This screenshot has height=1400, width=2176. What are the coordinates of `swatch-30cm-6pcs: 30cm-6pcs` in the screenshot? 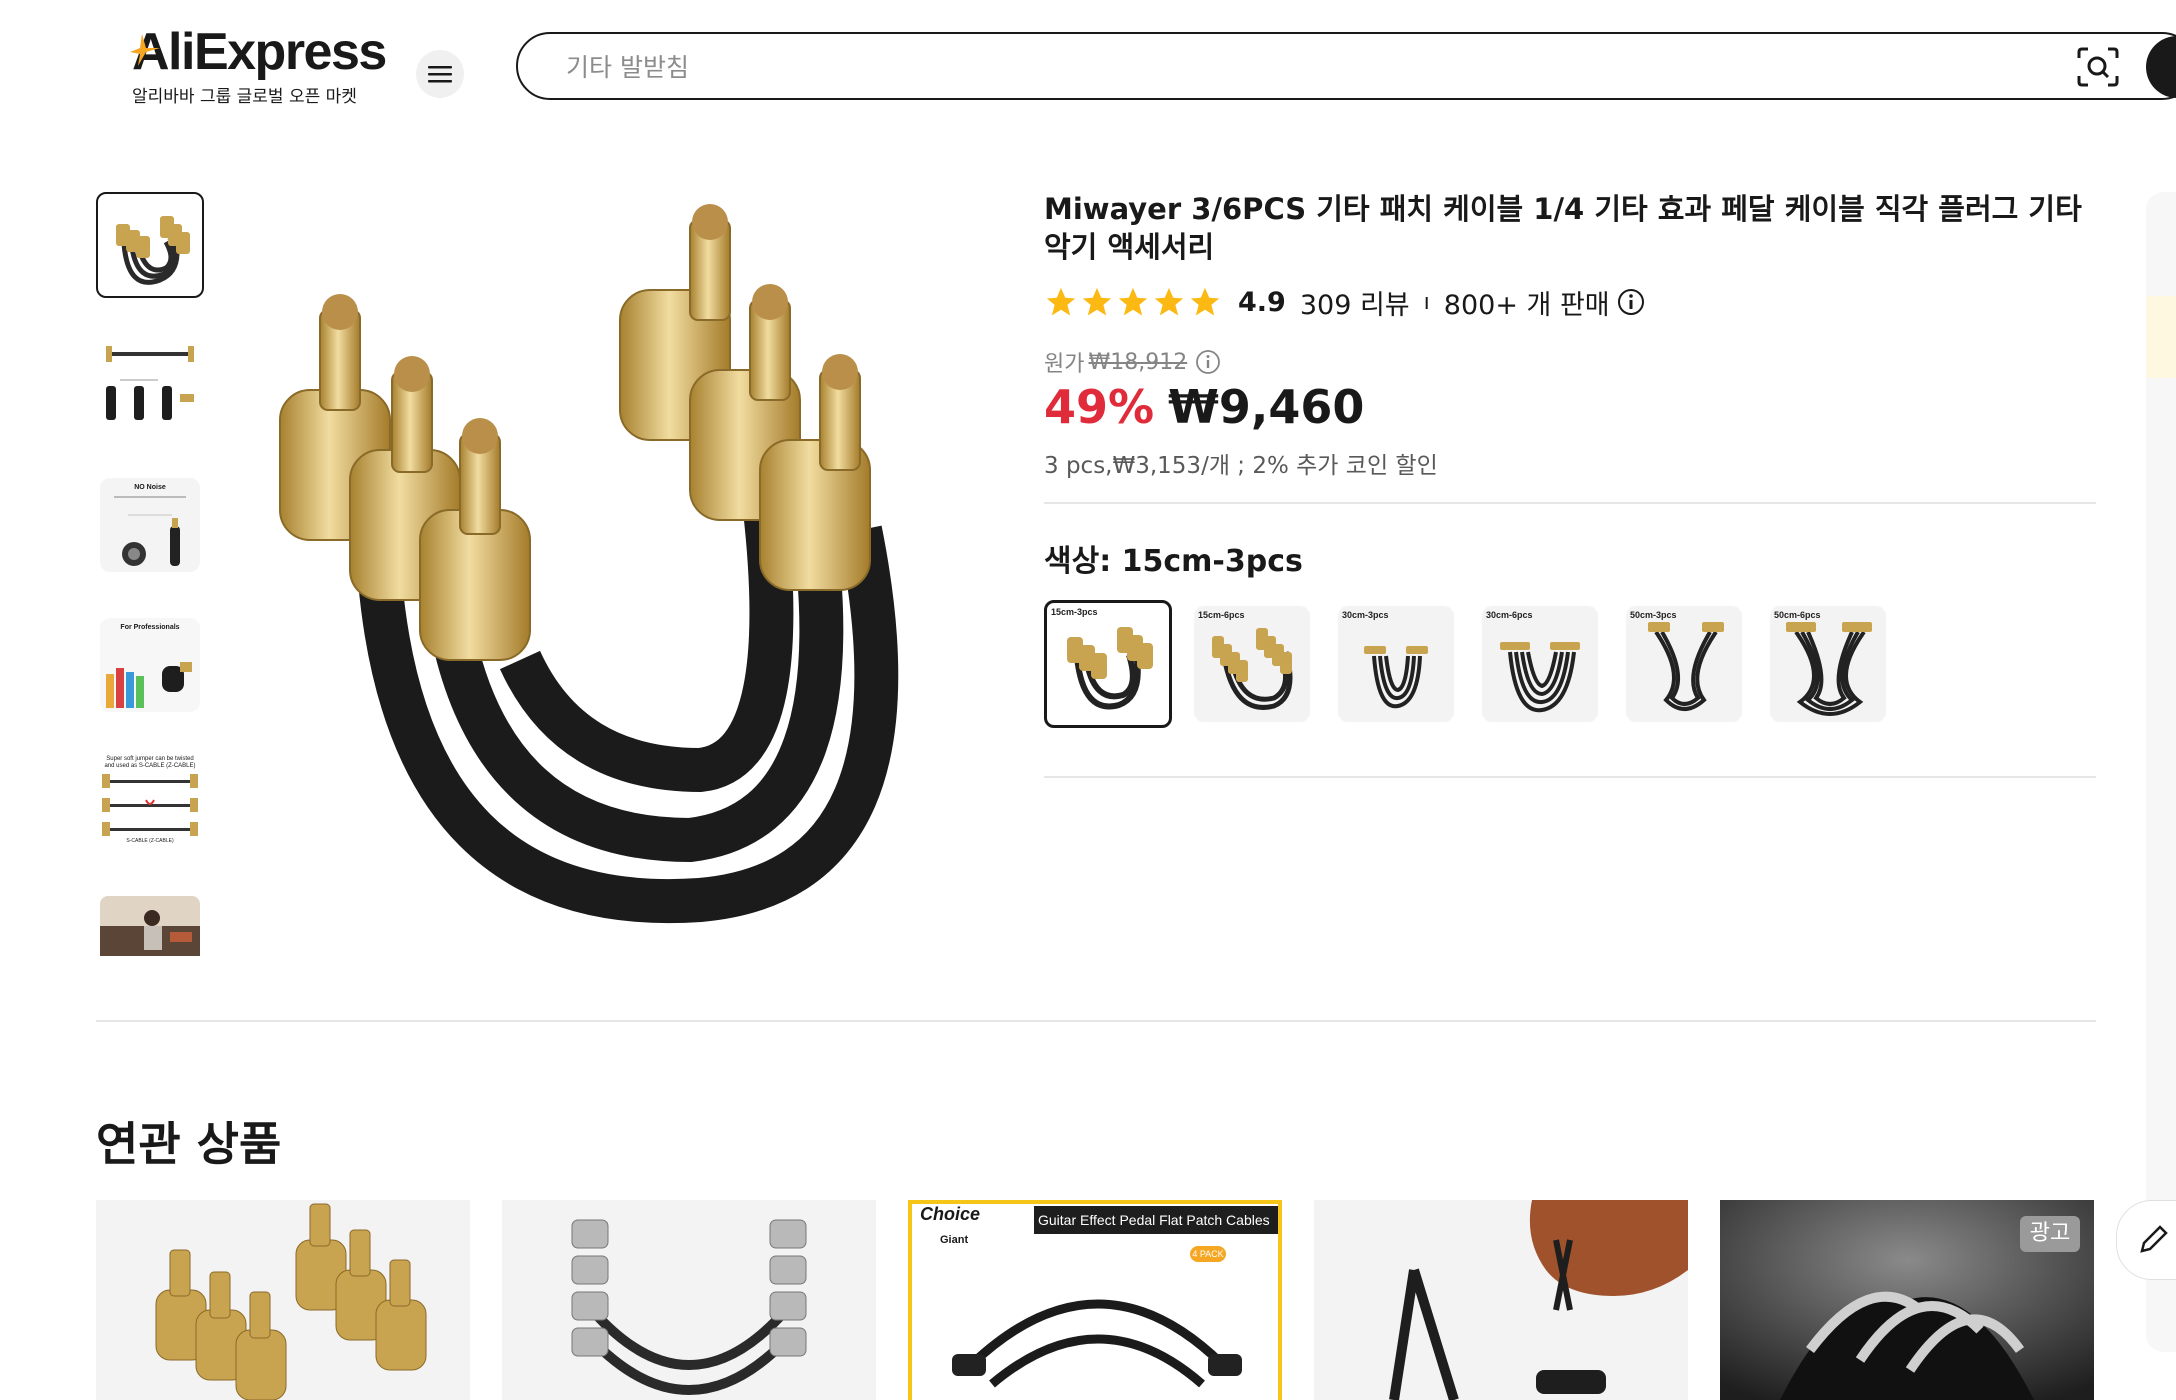 It's located at (1540, 664).